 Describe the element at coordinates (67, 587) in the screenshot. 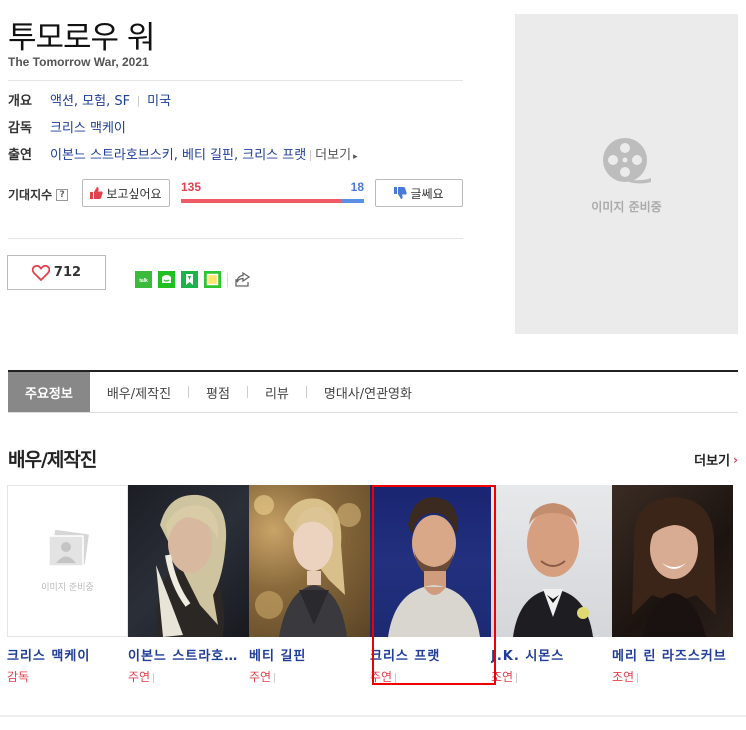

I see `cast-placeholder-text: 이미지 준비중` at that location.